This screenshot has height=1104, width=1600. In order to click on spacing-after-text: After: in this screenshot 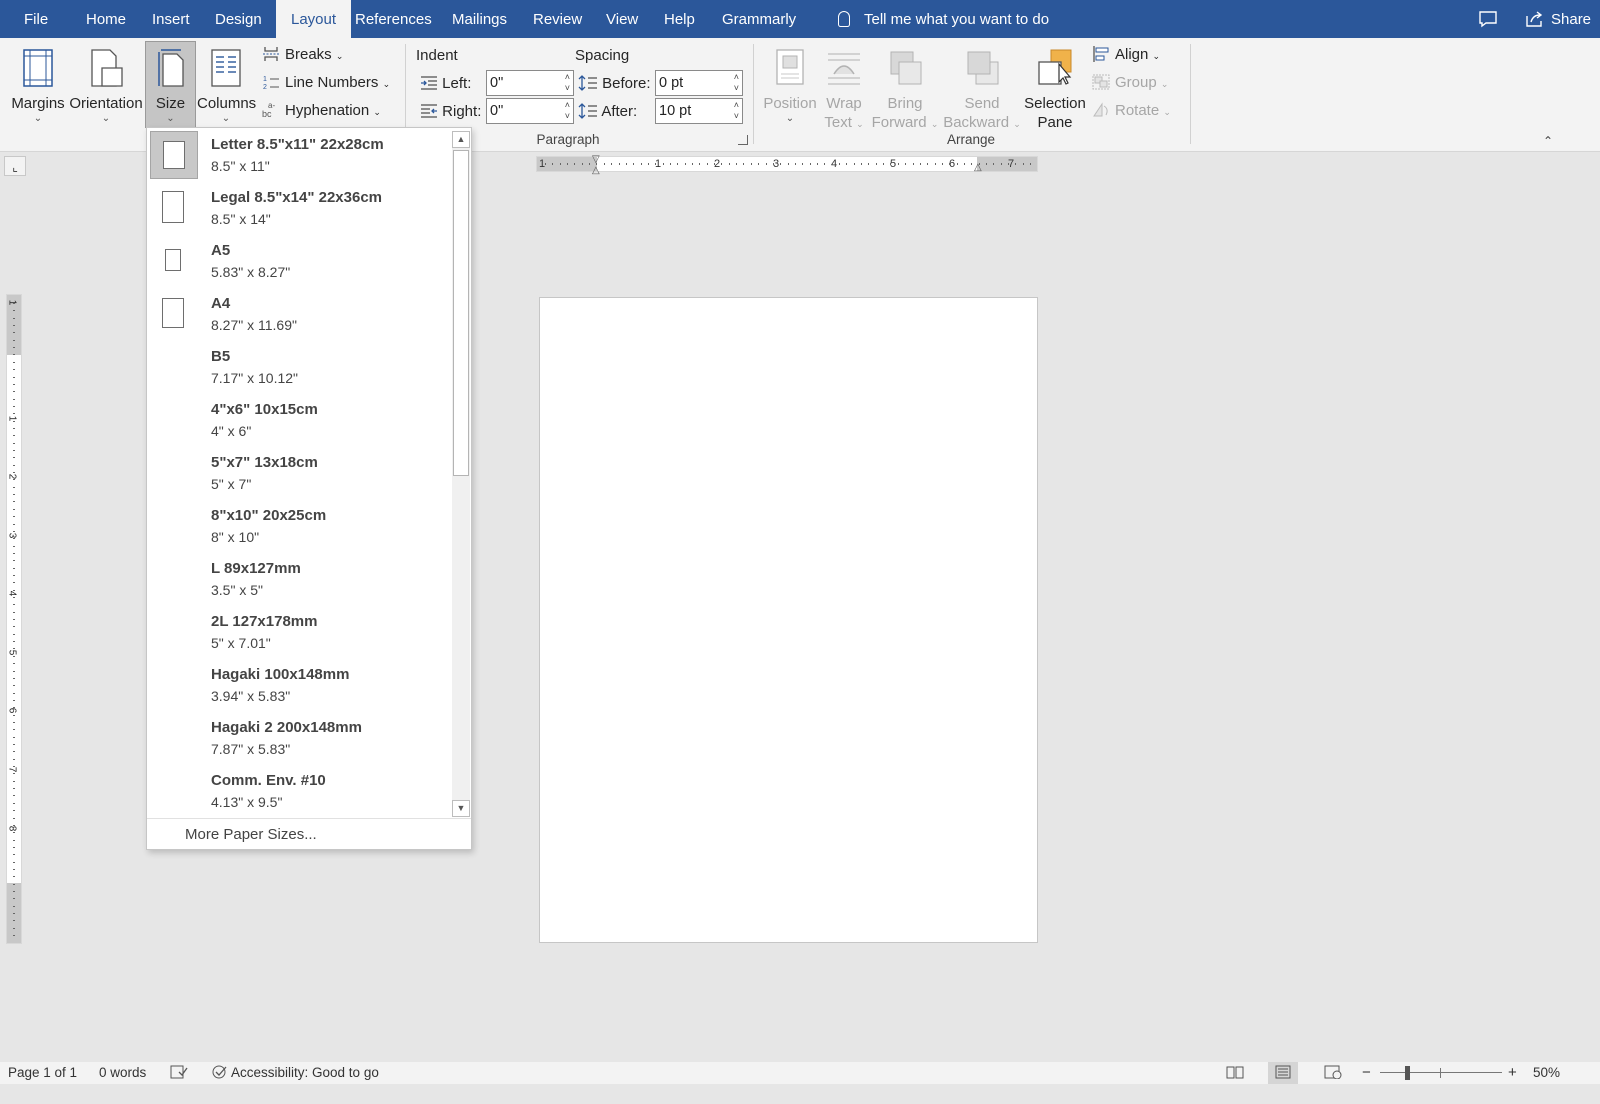, I will do `click(619, 111)`.